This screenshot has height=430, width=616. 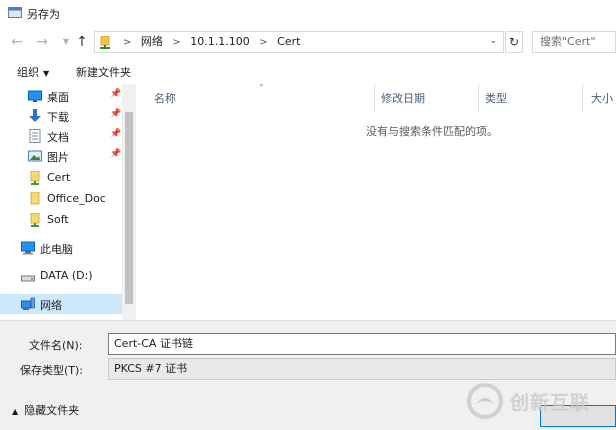 I want to click on column-header-modified: 修改日期, so click(x=403, y=98).